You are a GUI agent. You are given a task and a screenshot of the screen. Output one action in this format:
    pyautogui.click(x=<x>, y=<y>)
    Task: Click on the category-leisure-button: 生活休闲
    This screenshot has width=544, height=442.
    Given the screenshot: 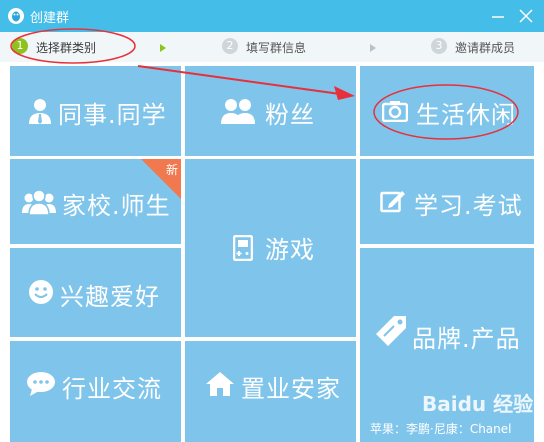 What is the action you would take?
    pyautogui.click(x=447, y=111)
    